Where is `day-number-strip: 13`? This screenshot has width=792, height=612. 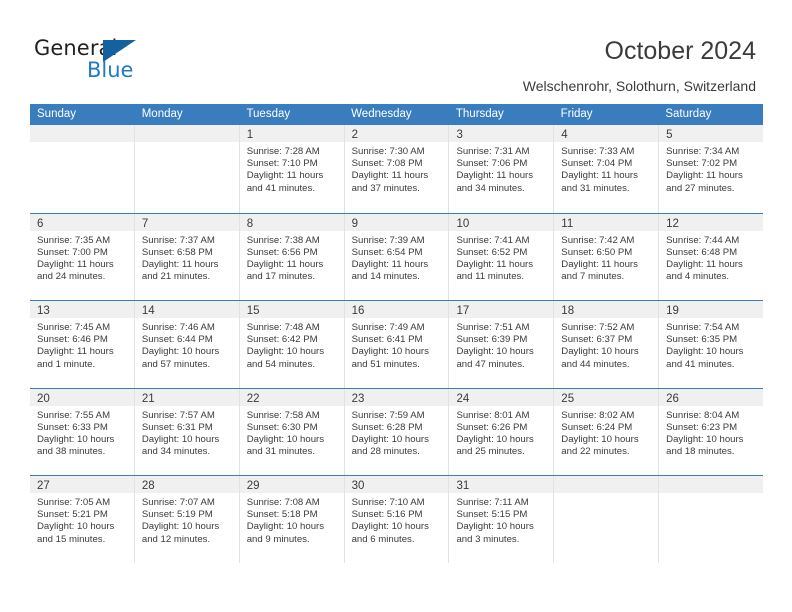
day-number-strip: 13 is located at coordinates (82, 309).